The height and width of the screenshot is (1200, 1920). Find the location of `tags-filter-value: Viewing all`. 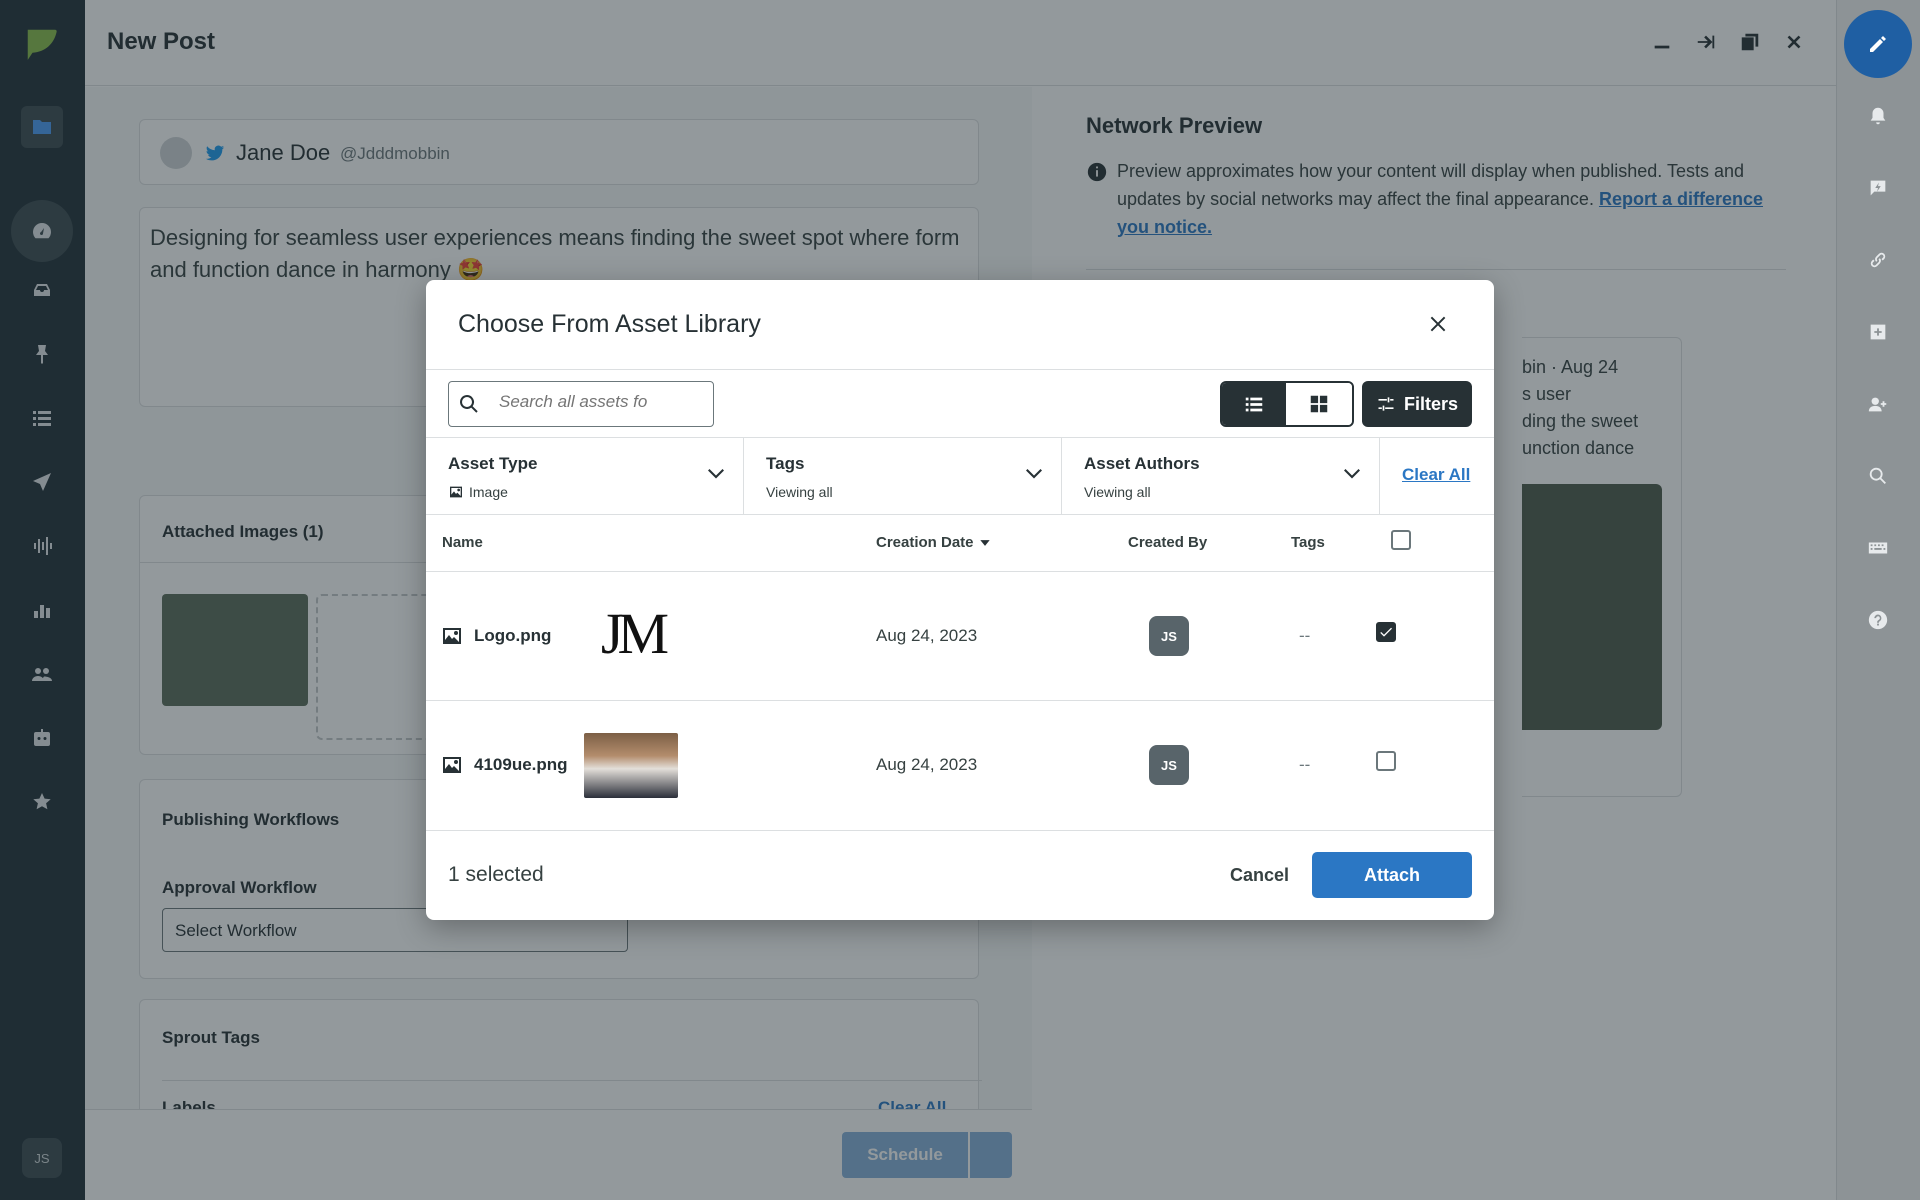

tags-filter-value: Viewing all is located at coordinates (799, 492).